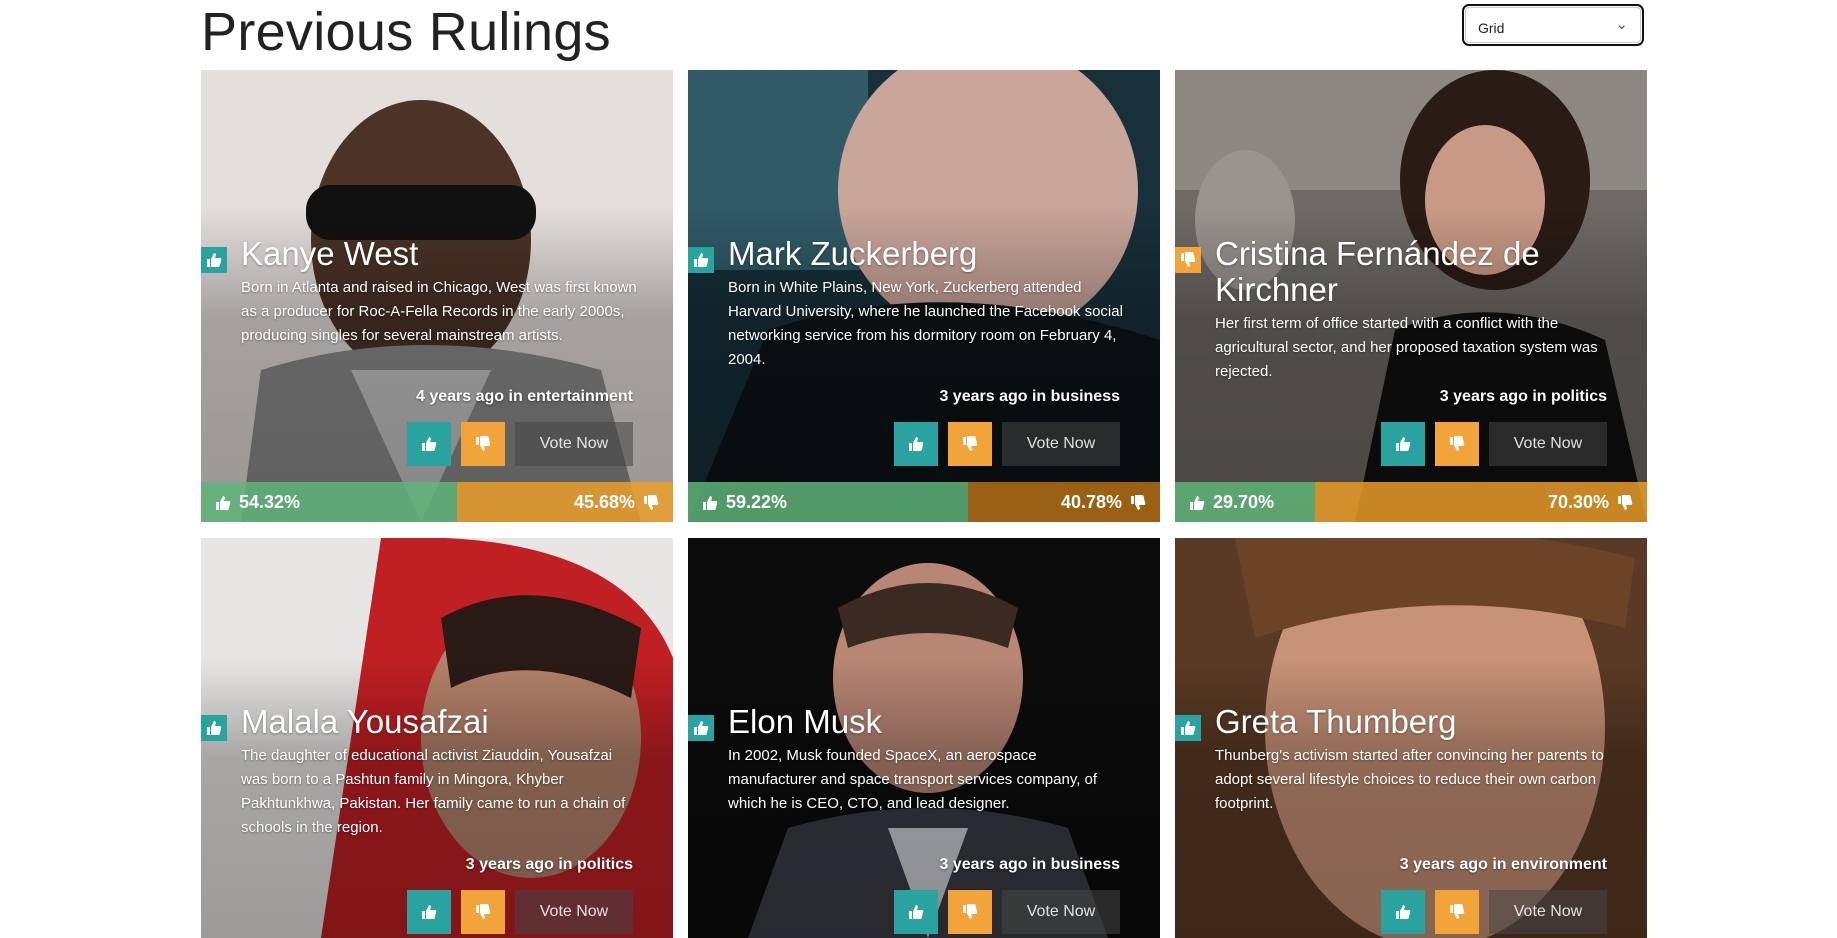 The width and height of the screenshot is (1837, 938). I want to click on vote-result-bar: 54.32% 45.68%, so click(437, 502).